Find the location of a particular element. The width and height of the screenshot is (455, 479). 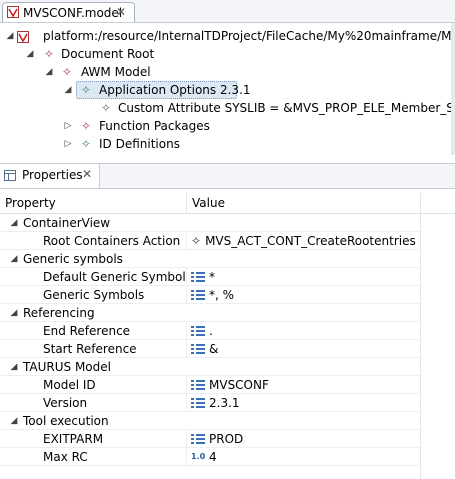

property-row: Generic Symbols *, % is located at coordinates (210, 295).